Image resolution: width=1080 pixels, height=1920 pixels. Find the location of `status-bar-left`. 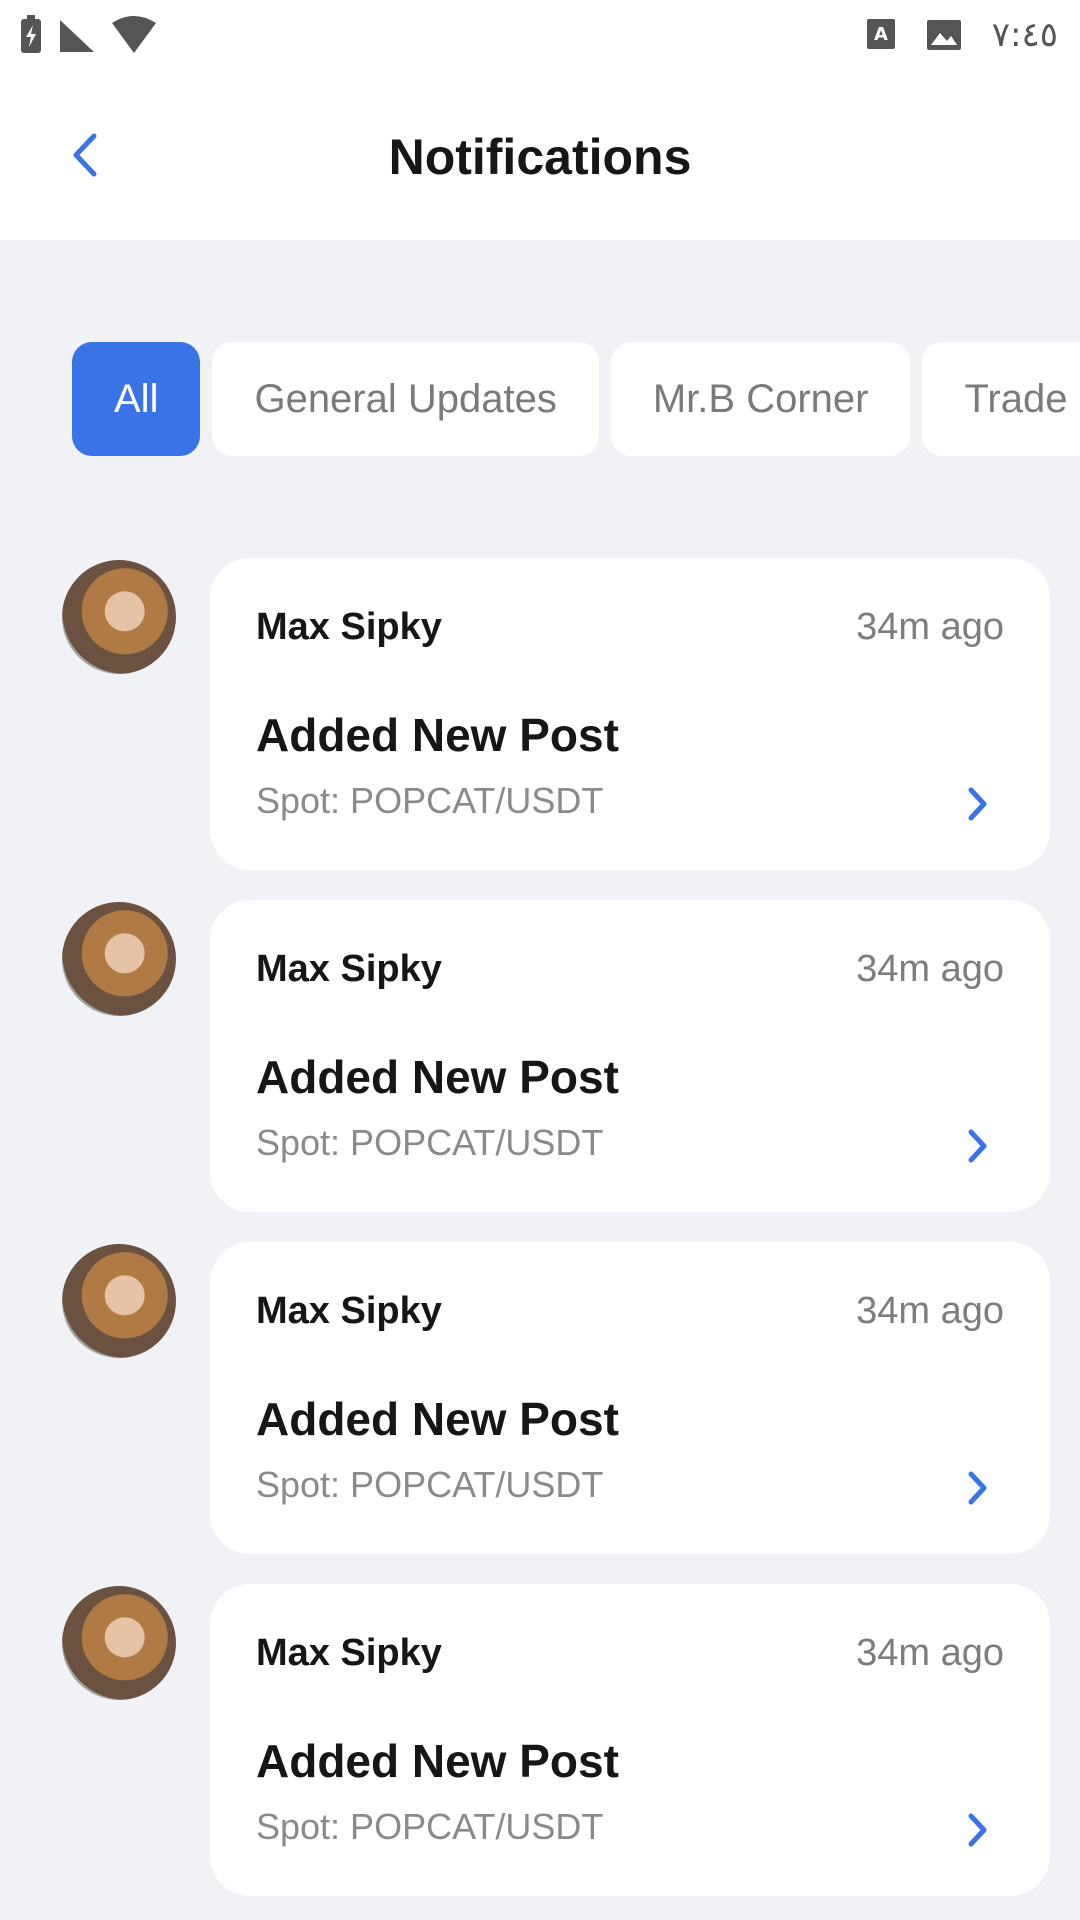

status-bar-left is located at coordinates (88, 35).